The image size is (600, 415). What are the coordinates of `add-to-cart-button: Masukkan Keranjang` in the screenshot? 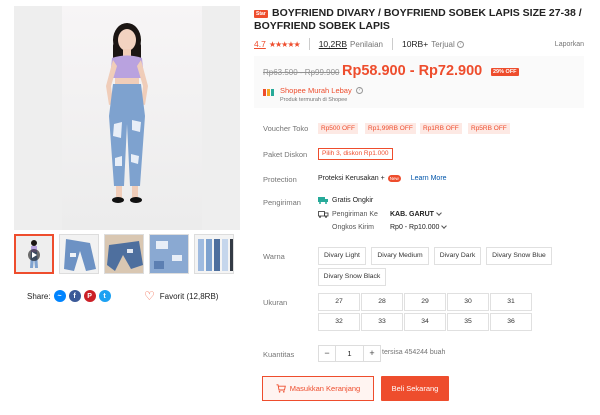 It's located at (318, 388).